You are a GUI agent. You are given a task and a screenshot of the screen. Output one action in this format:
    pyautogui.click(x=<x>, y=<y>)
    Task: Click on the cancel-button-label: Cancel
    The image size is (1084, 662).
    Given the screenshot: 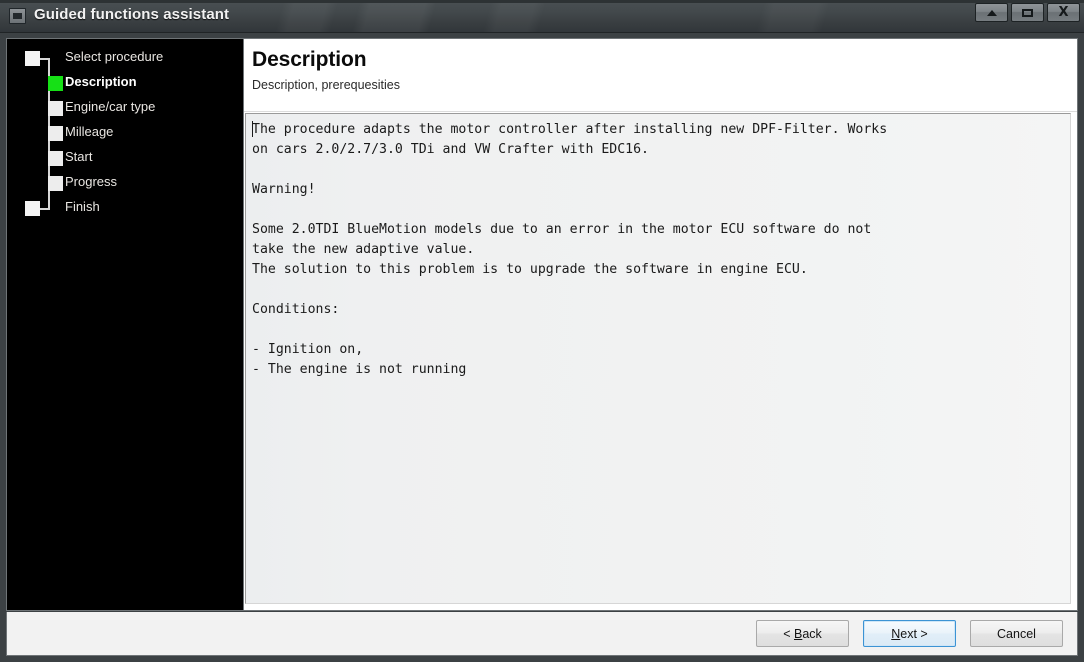 What is the action you would take?
    pyautogui.click(x=1016, y=633)
    